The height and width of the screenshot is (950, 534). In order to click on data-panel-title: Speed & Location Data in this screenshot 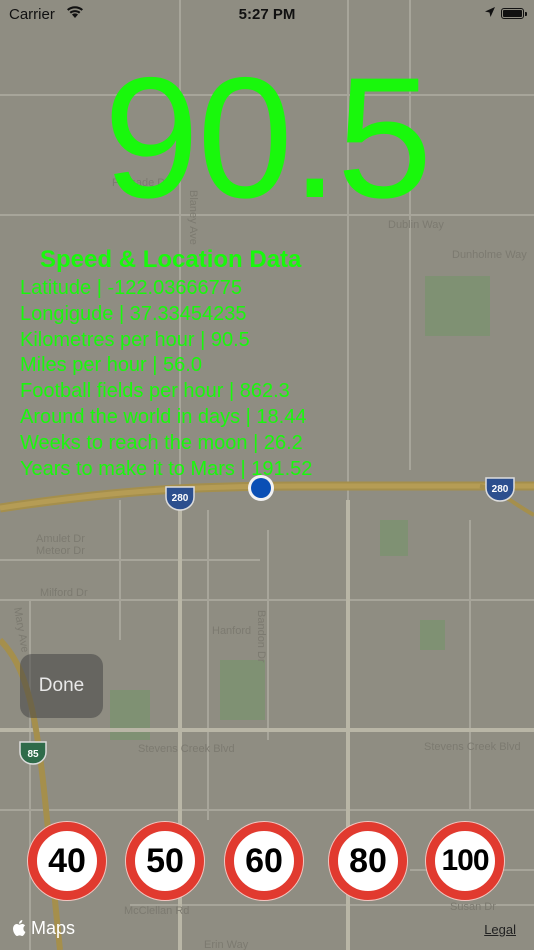, I will do `click(171, 259)`.